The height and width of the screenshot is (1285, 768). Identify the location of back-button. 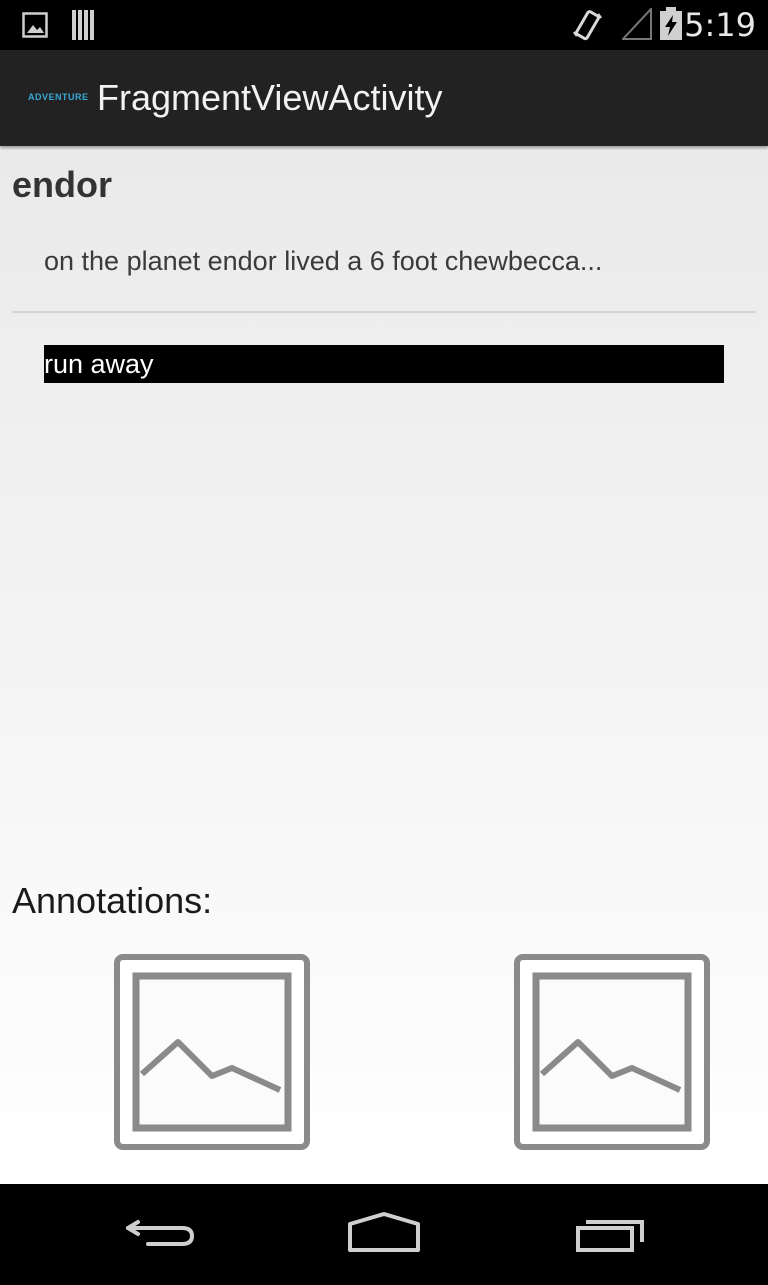
(160, 1232).